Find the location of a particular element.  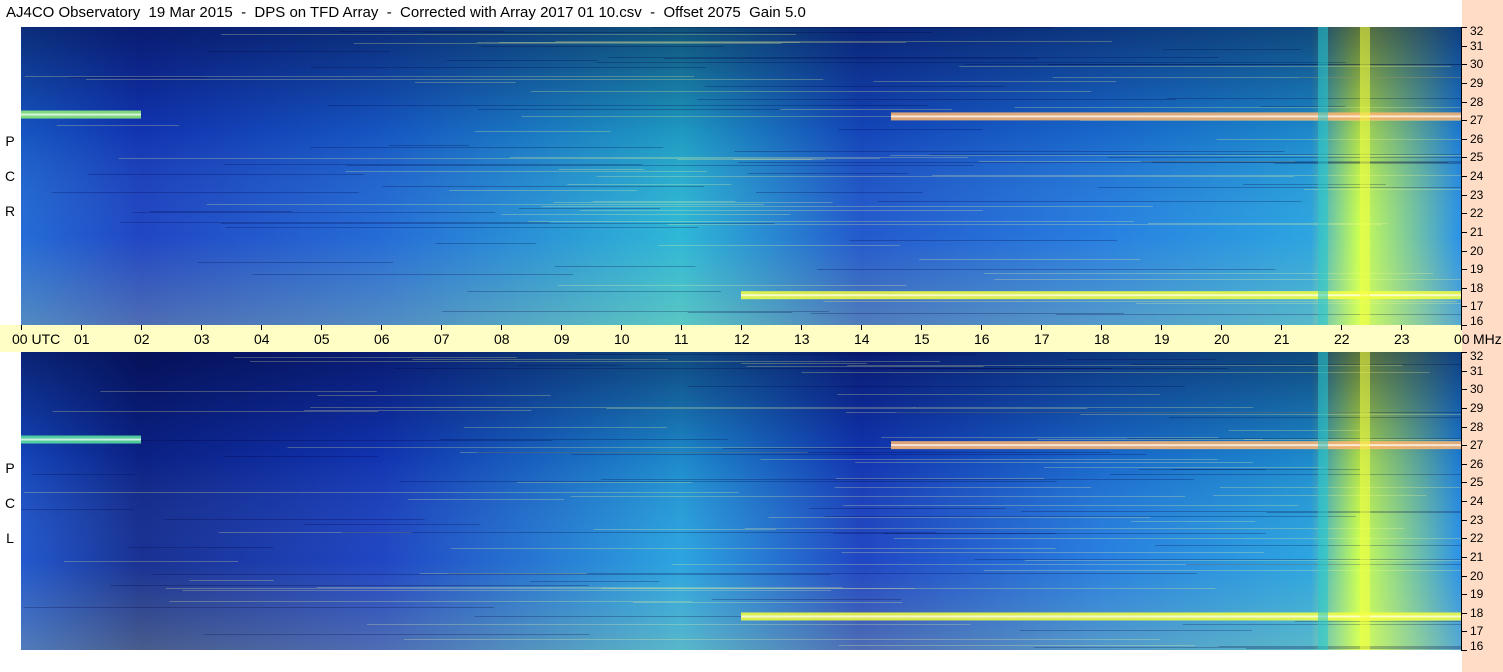

time-tick-label: 14 is located at coordinates (862, 339).